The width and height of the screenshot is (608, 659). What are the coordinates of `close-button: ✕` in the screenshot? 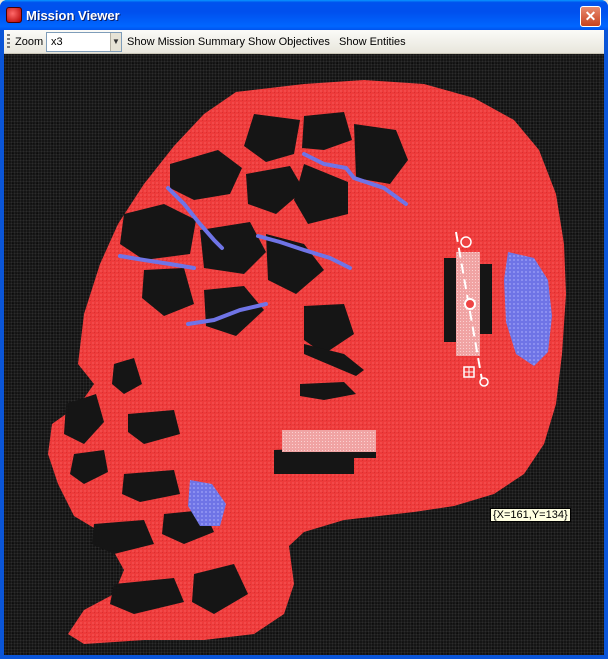 It's located at (590, 16).